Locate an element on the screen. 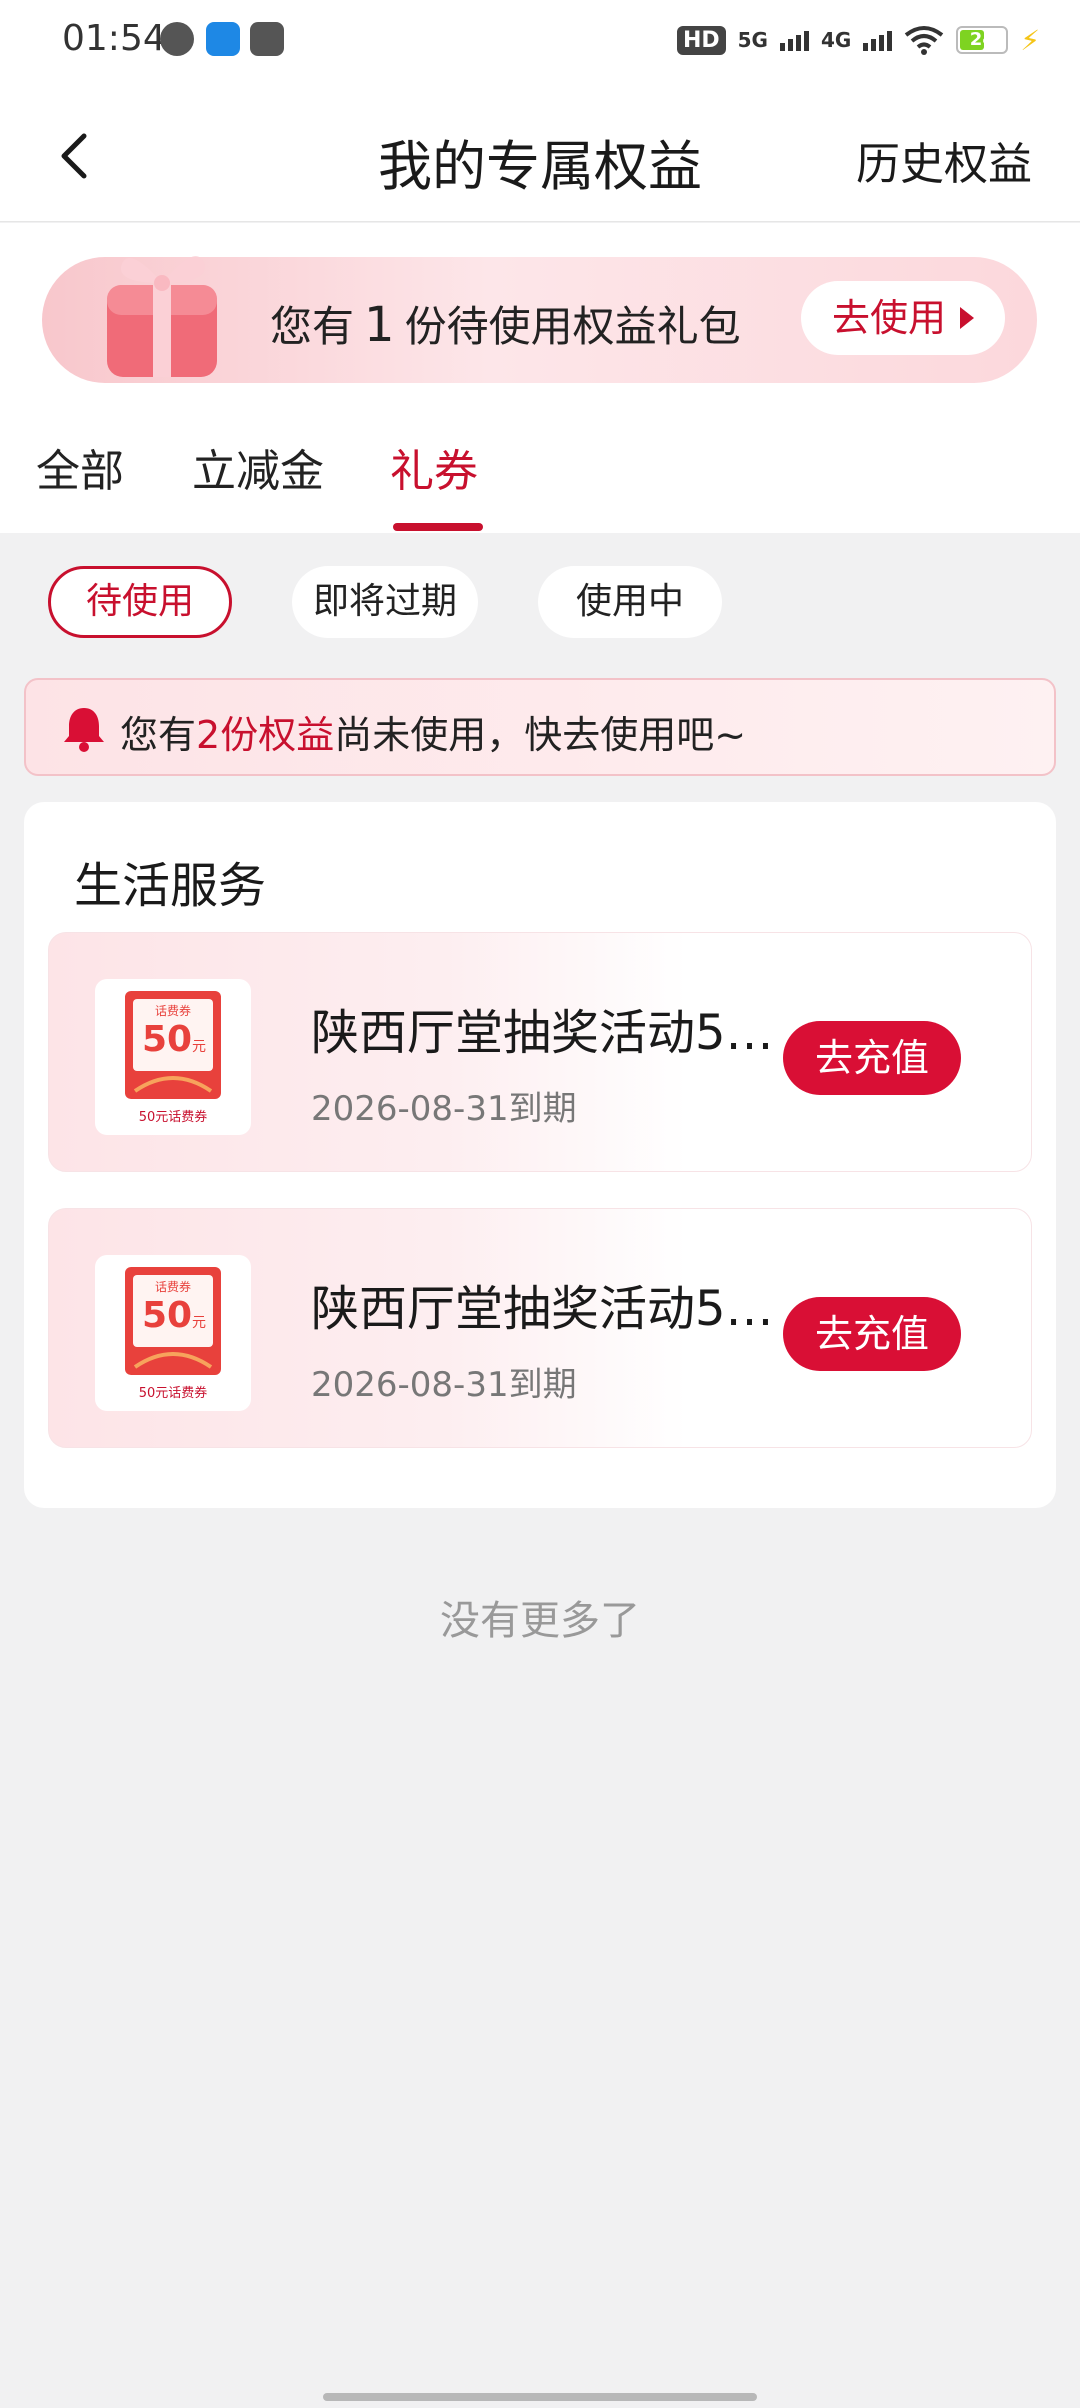  network-4g-label: 4G is located at coordinates (836, 40).